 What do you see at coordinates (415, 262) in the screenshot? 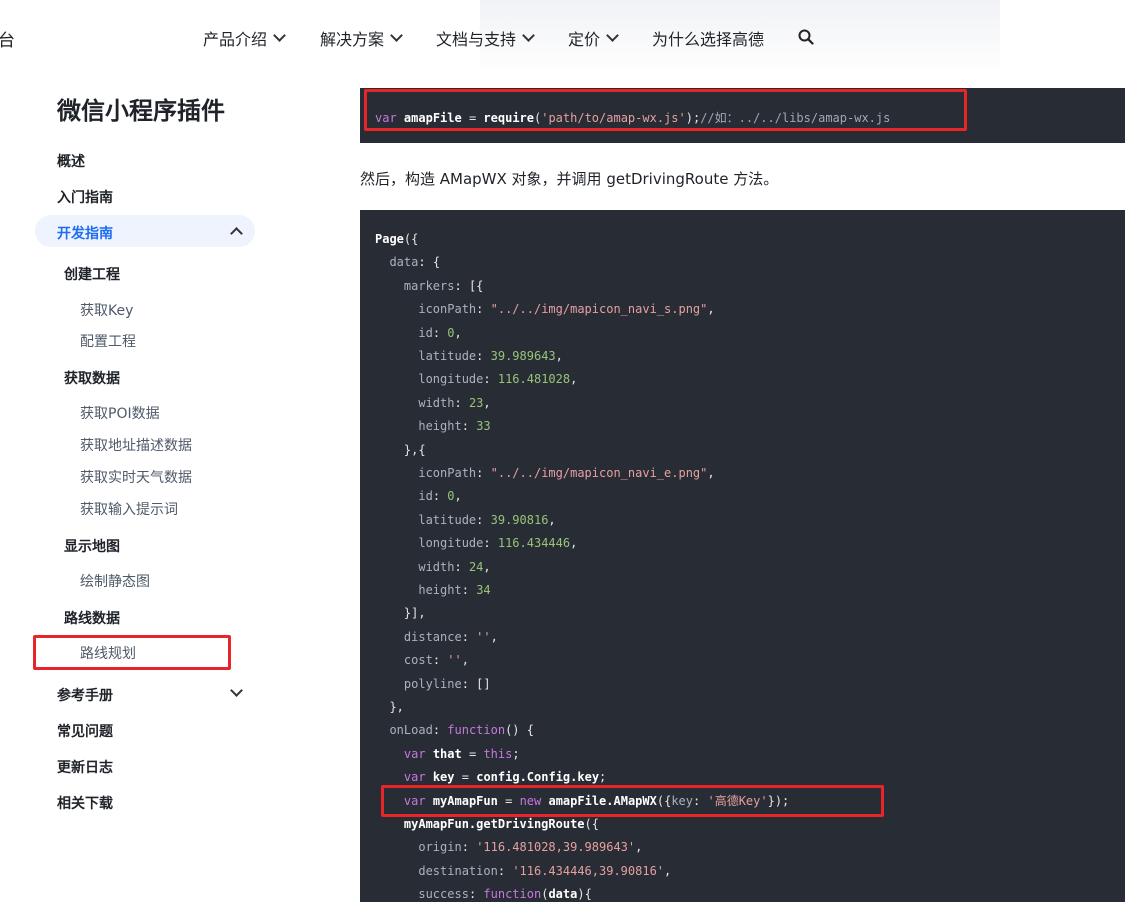
I see `code-line: data: {` at bounding box center [415, 262].